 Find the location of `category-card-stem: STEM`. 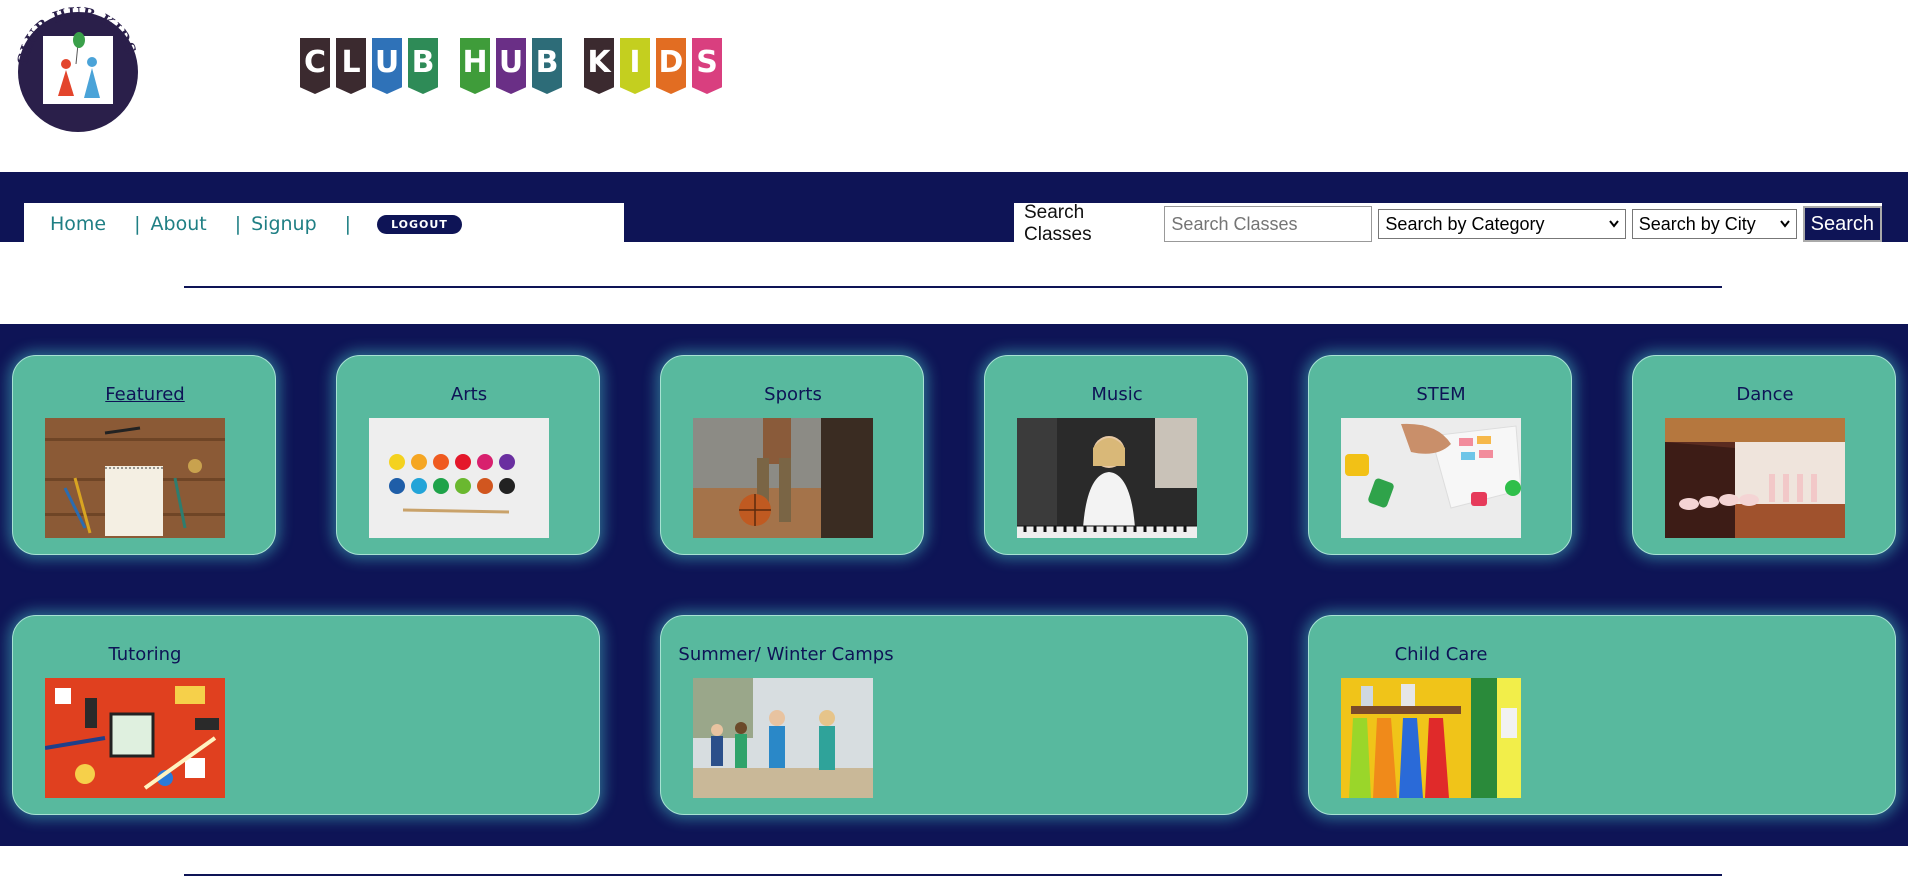

category-card-stem: STEM is located at coordinates (1440, 455).